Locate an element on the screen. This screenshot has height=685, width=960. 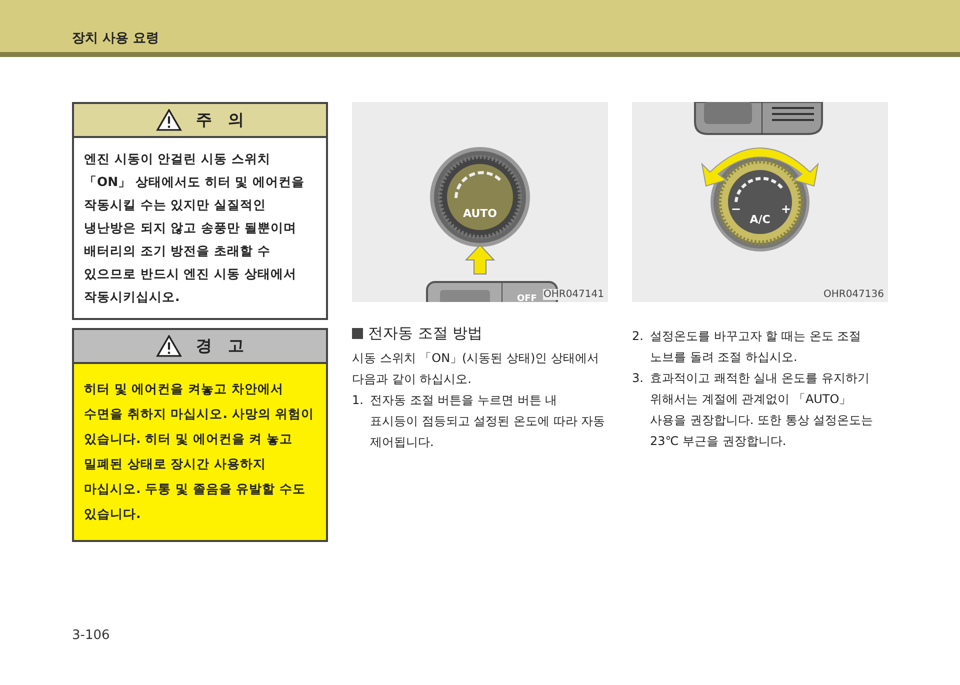
minus-label: − is located at coordinates (736, 209).